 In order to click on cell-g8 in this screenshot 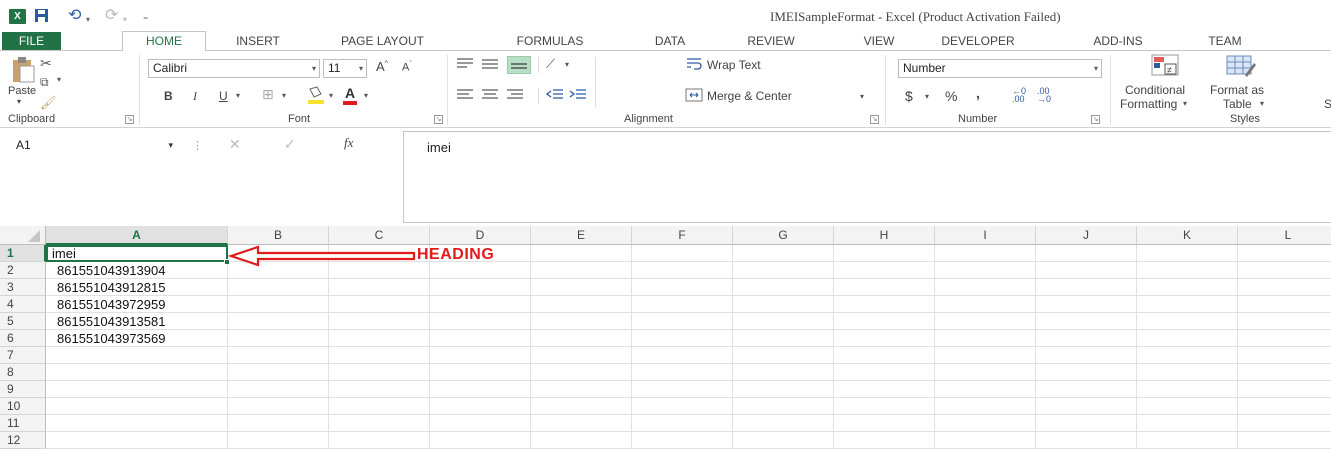, I will do `click(783, 372)`.